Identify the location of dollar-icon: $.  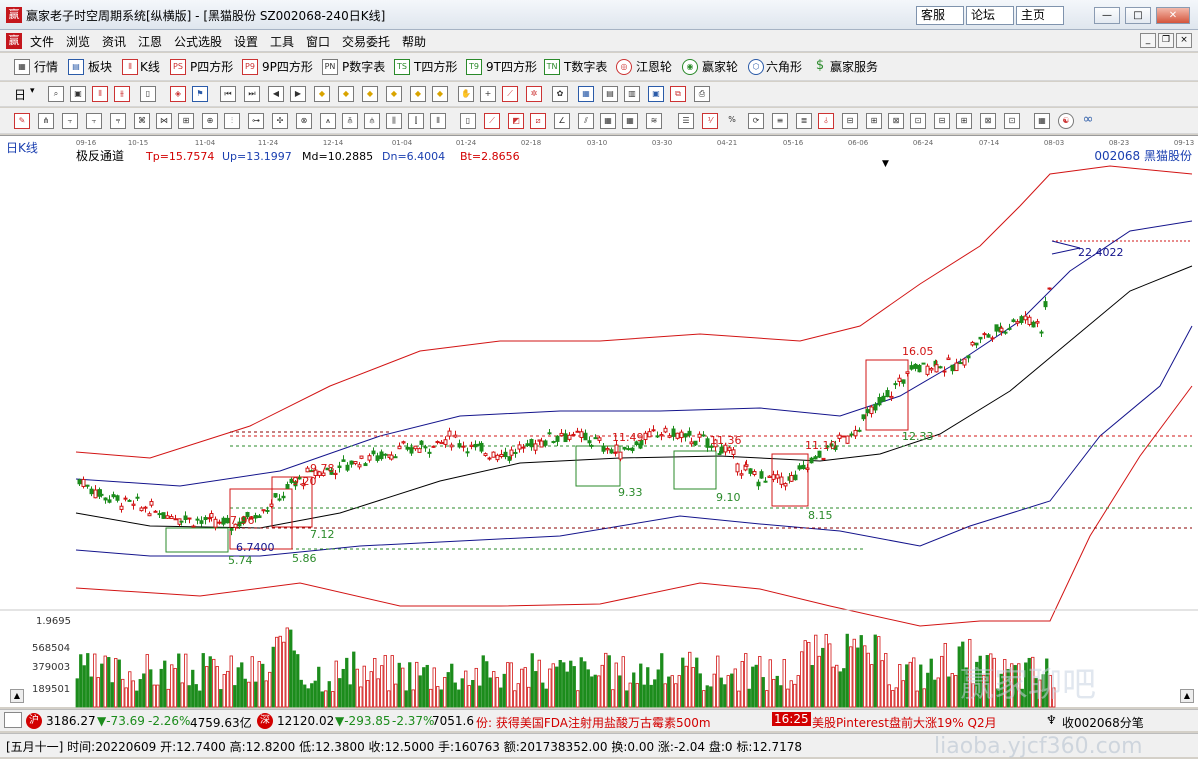
(820, 67).